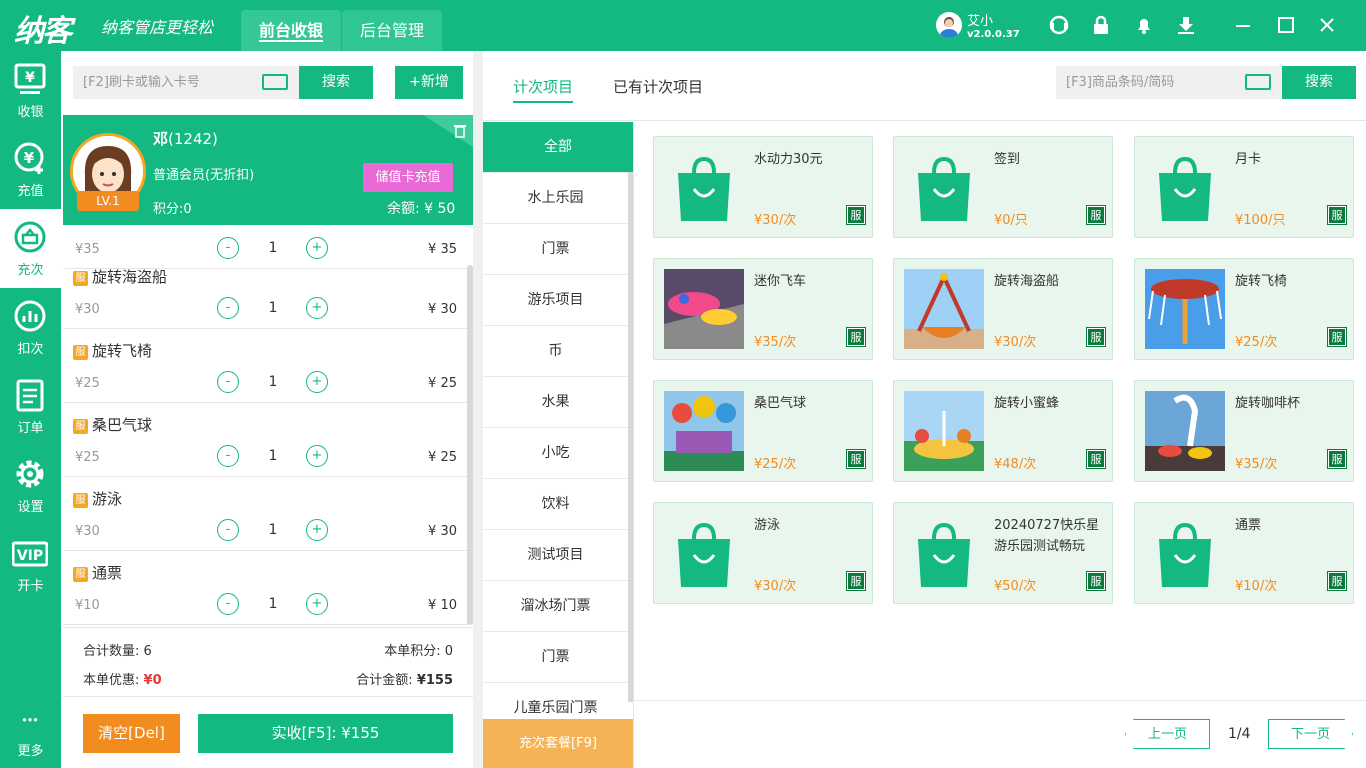  Describe the element at coordinates (30, 474) in the screenshot. I see `settings-icon` at that location.